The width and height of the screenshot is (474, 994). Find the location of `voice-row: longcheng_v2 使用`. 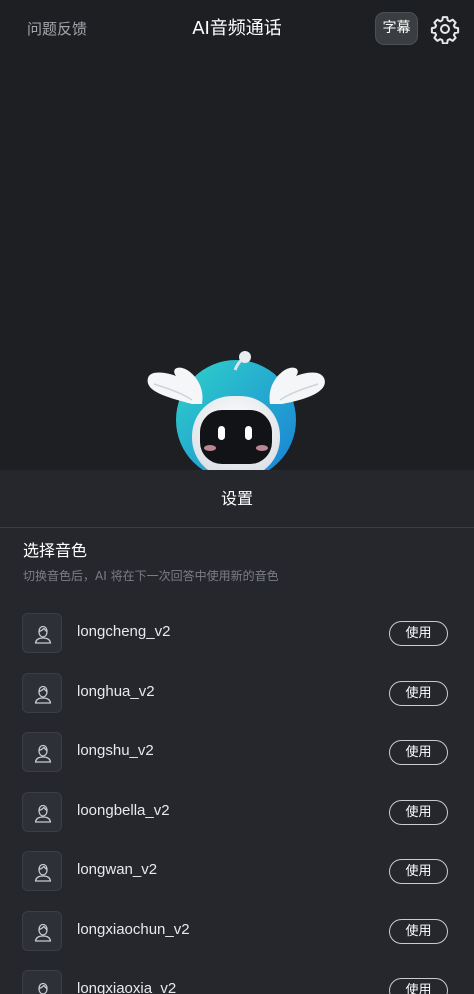

voice-row: longcheng_v2 使用 is located at coordinates (237, 632).